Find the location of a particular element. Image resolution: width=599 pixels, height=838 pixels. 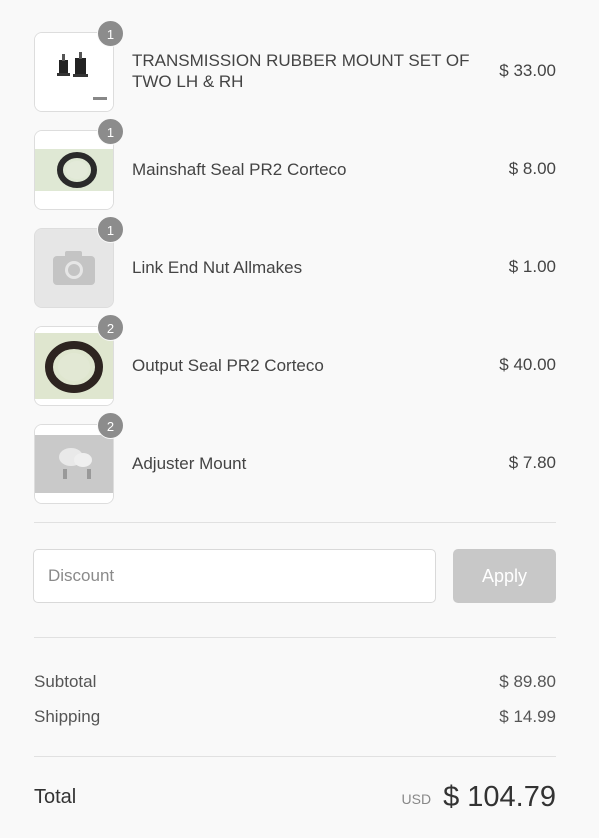

shipping-line: Shipping $ 14.99 is located at coordinates (295, 716).